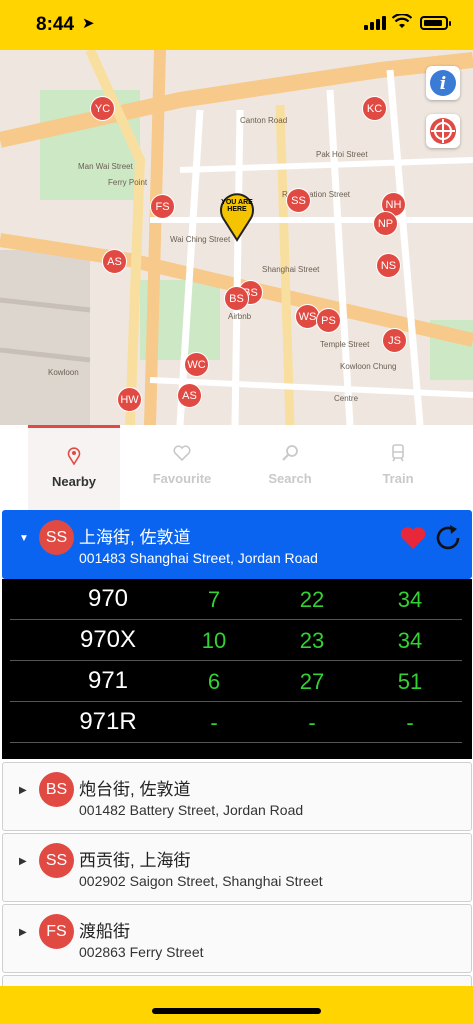  I want to click on map-pin: BS, so click(236, 298).